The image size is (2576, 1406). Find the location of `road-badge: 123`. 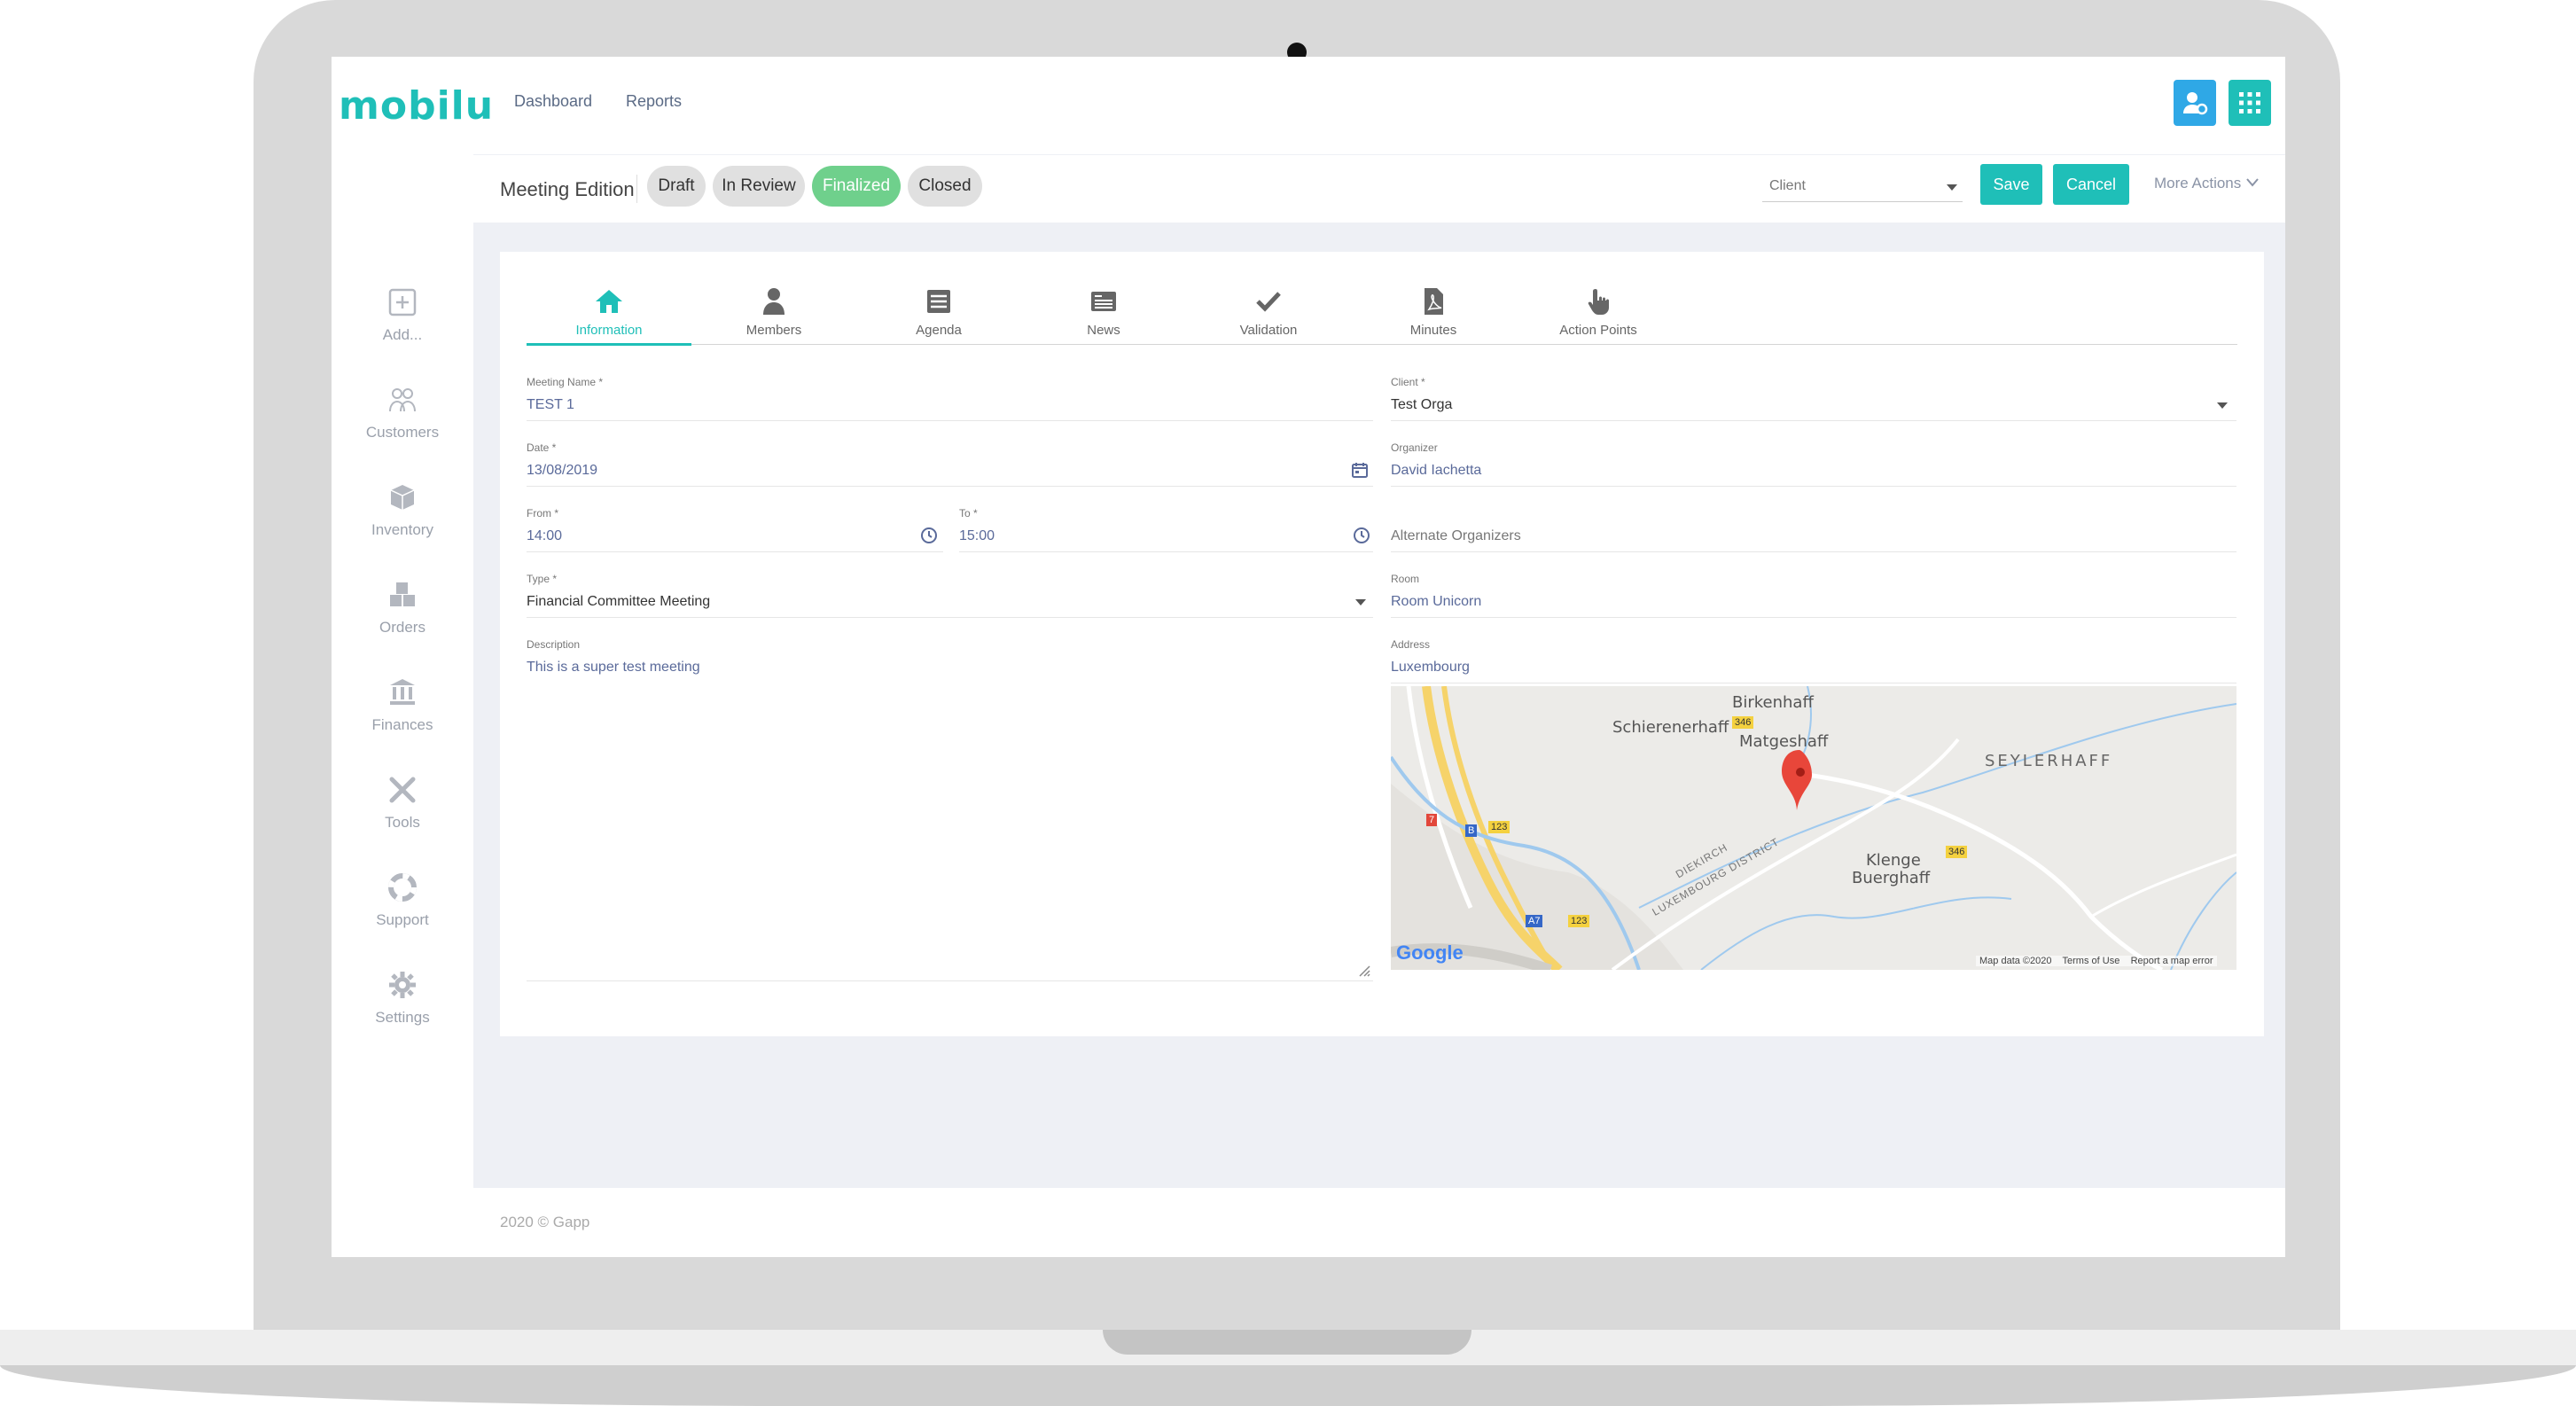

road-badge: 123 is located at coordinates (1499, 827).